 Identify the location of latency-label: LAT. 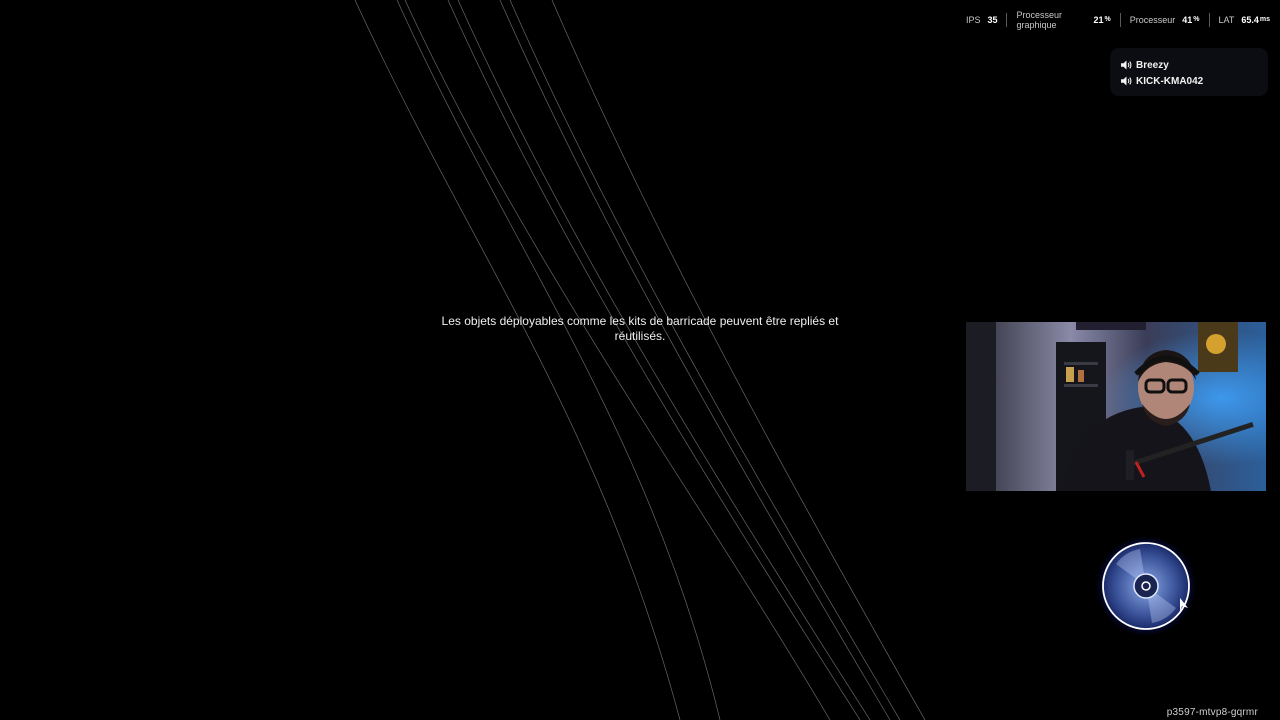
(1226, 20).